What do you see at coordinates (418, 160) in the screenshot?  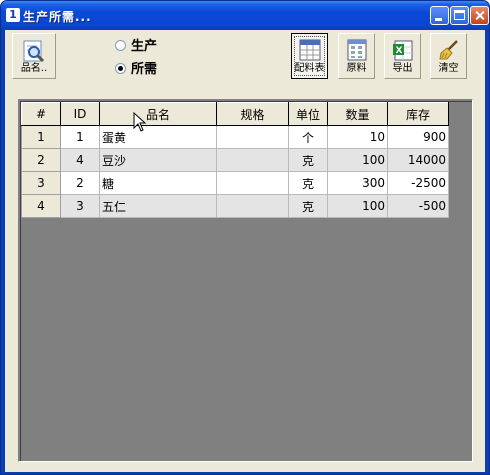 I see `cell-stock: 14000` at bounding box center [418, 160].